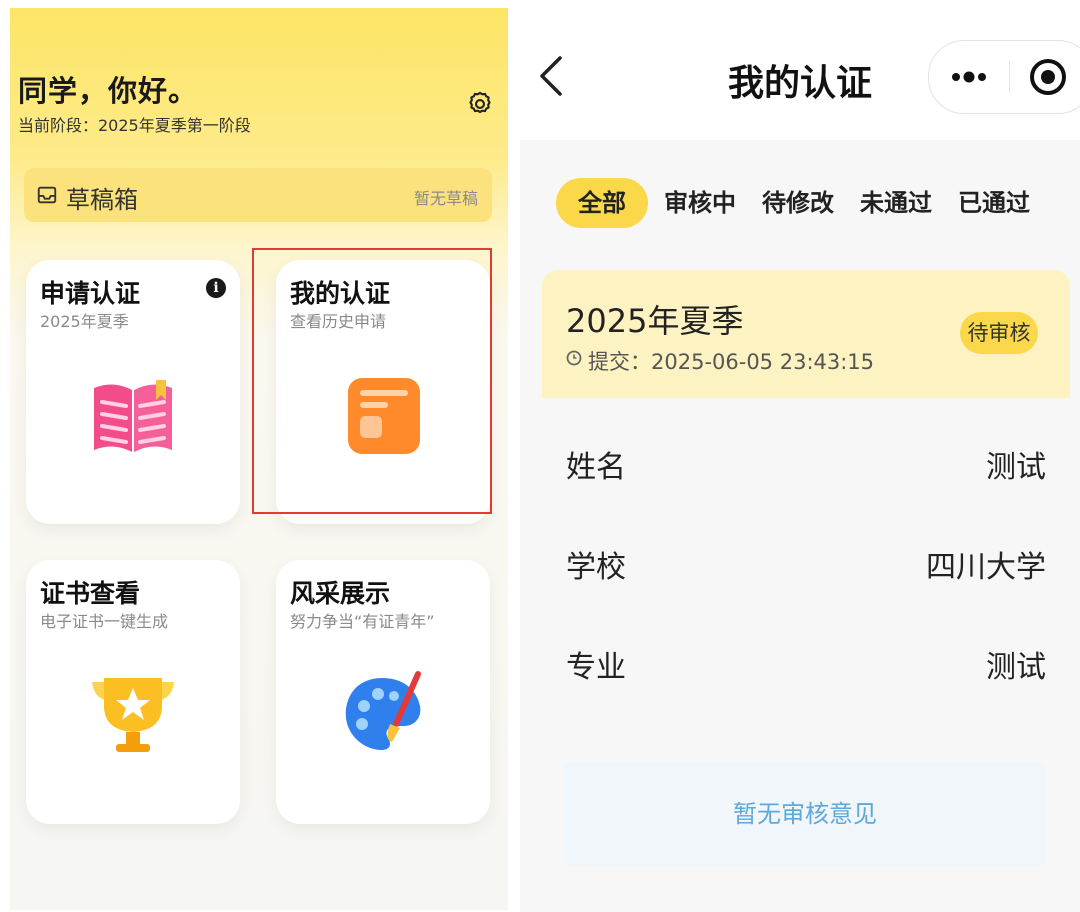 Image resolution: width=1080 pixels, height=912 pixels. Describe the element at coordinates (1048, 77) in the screenshot. I see `close-target-icon` at that location.